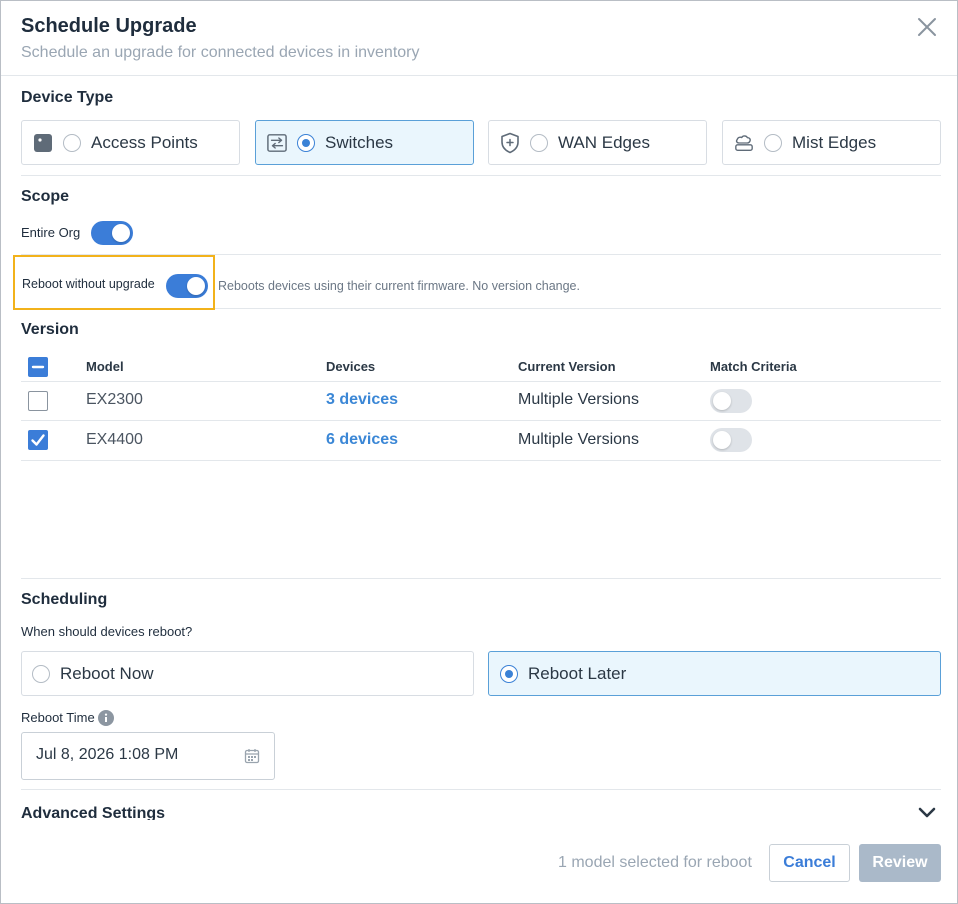  I want to click on row-model: EX2300, so click(114, 399).